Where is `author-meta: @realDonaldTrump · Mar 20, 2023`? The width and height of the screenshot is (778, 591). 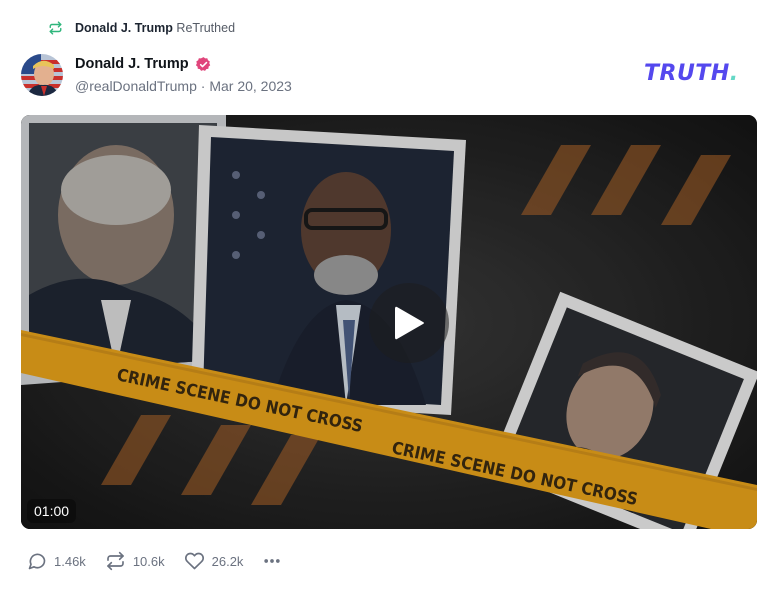 author-meta: @realDonaldTrump · Mar 20, 2023 is located at coordinates (183, 86).